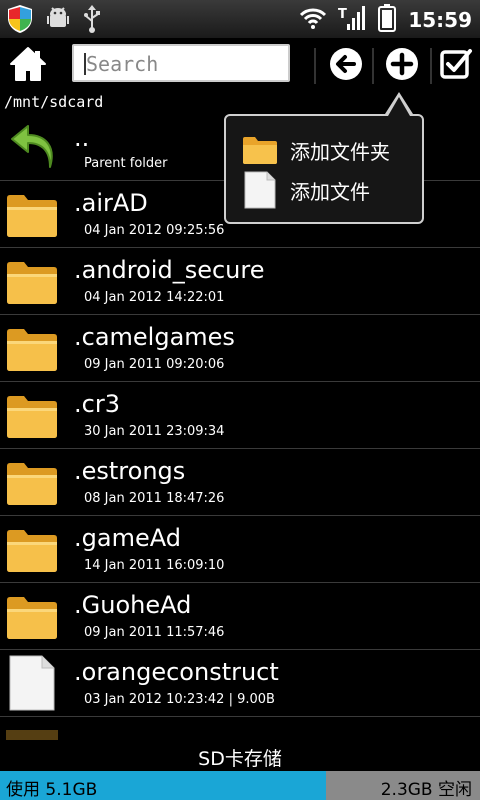 Image resolution: width=480 pixels, height=800 pixels. Describe the element at coordinates (324, 169) in the screenshot. I see `add-popup-menu: 添加文件夹 添加文件` at that location.